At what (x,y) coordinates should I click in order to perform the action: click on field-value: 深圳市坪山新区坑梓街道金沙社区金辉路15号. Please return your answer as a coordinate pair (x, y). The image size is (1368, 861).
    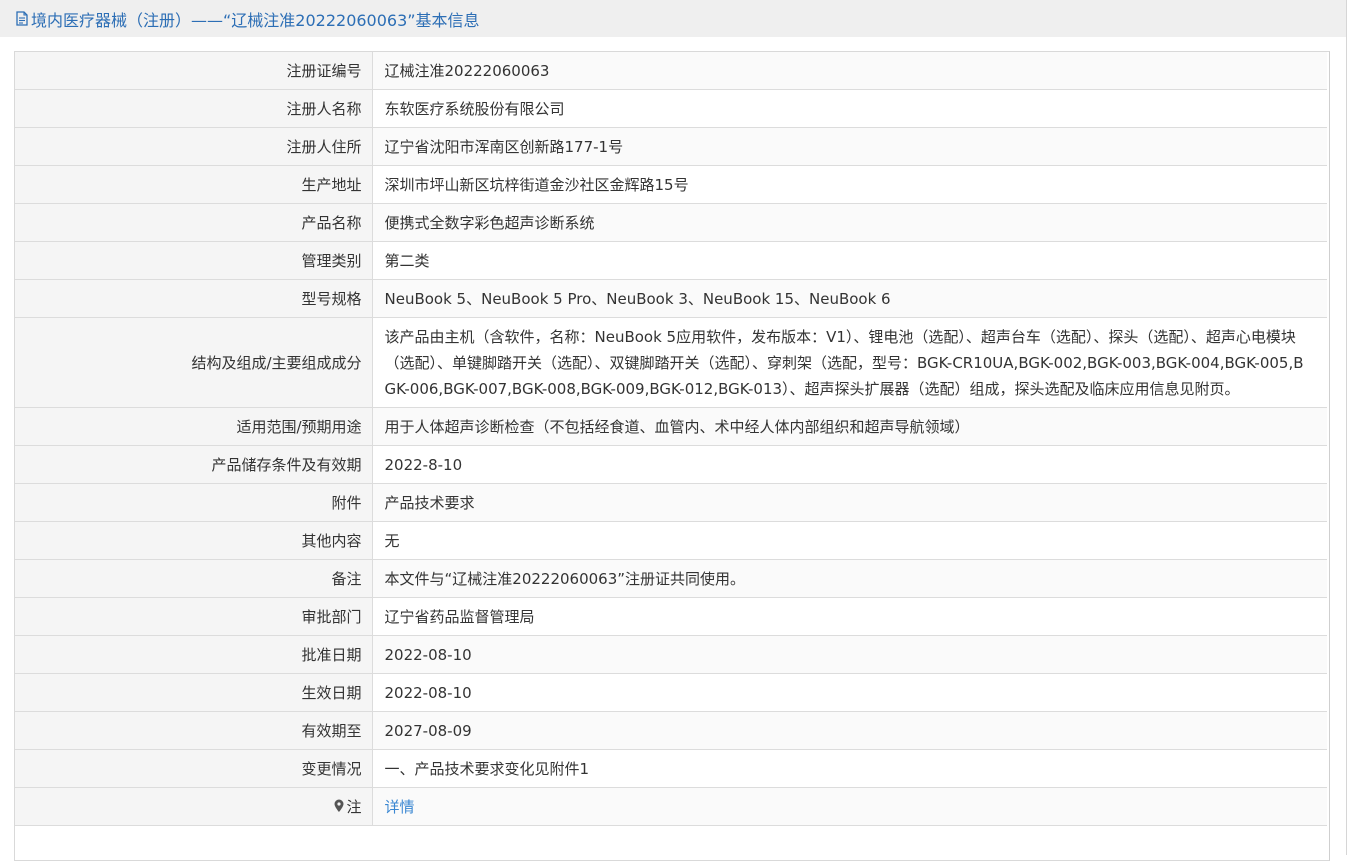
    Looking at the image, I should click on (849, 184).